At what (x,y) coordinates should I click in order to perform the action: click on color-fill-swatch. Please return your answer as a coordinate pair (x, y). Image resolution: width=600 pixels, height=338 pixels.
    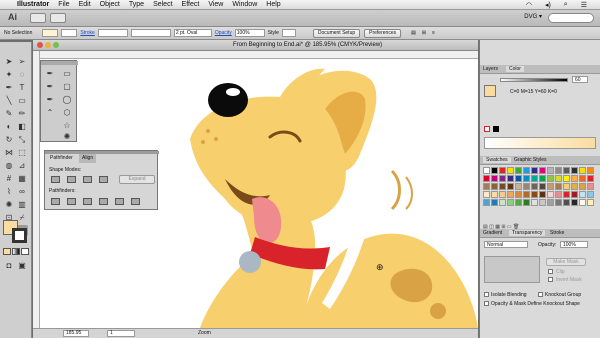
    Looking at the image, I should click on (490, 91).